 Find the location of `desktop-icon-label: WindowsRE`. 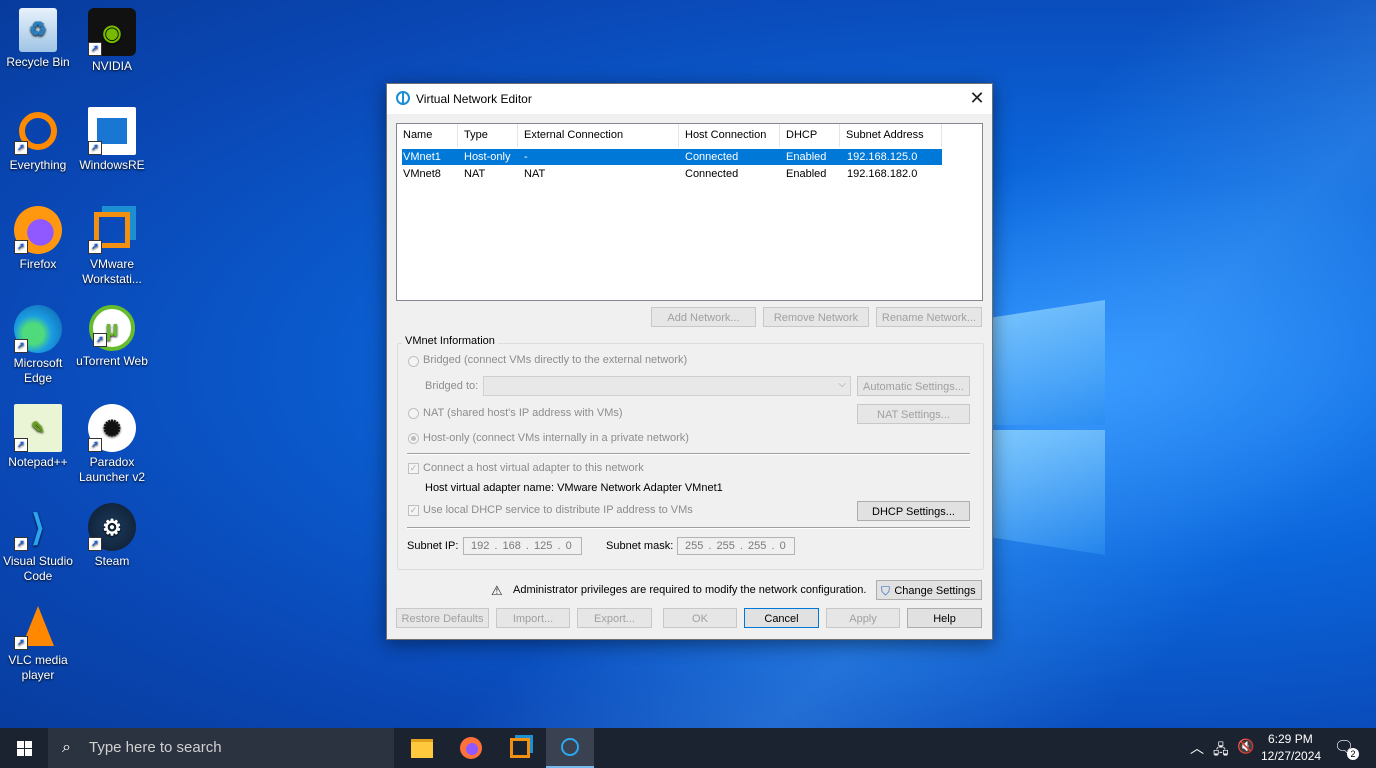

desktop-icon-label: WindowsRE is located at coordinates (112, 165).